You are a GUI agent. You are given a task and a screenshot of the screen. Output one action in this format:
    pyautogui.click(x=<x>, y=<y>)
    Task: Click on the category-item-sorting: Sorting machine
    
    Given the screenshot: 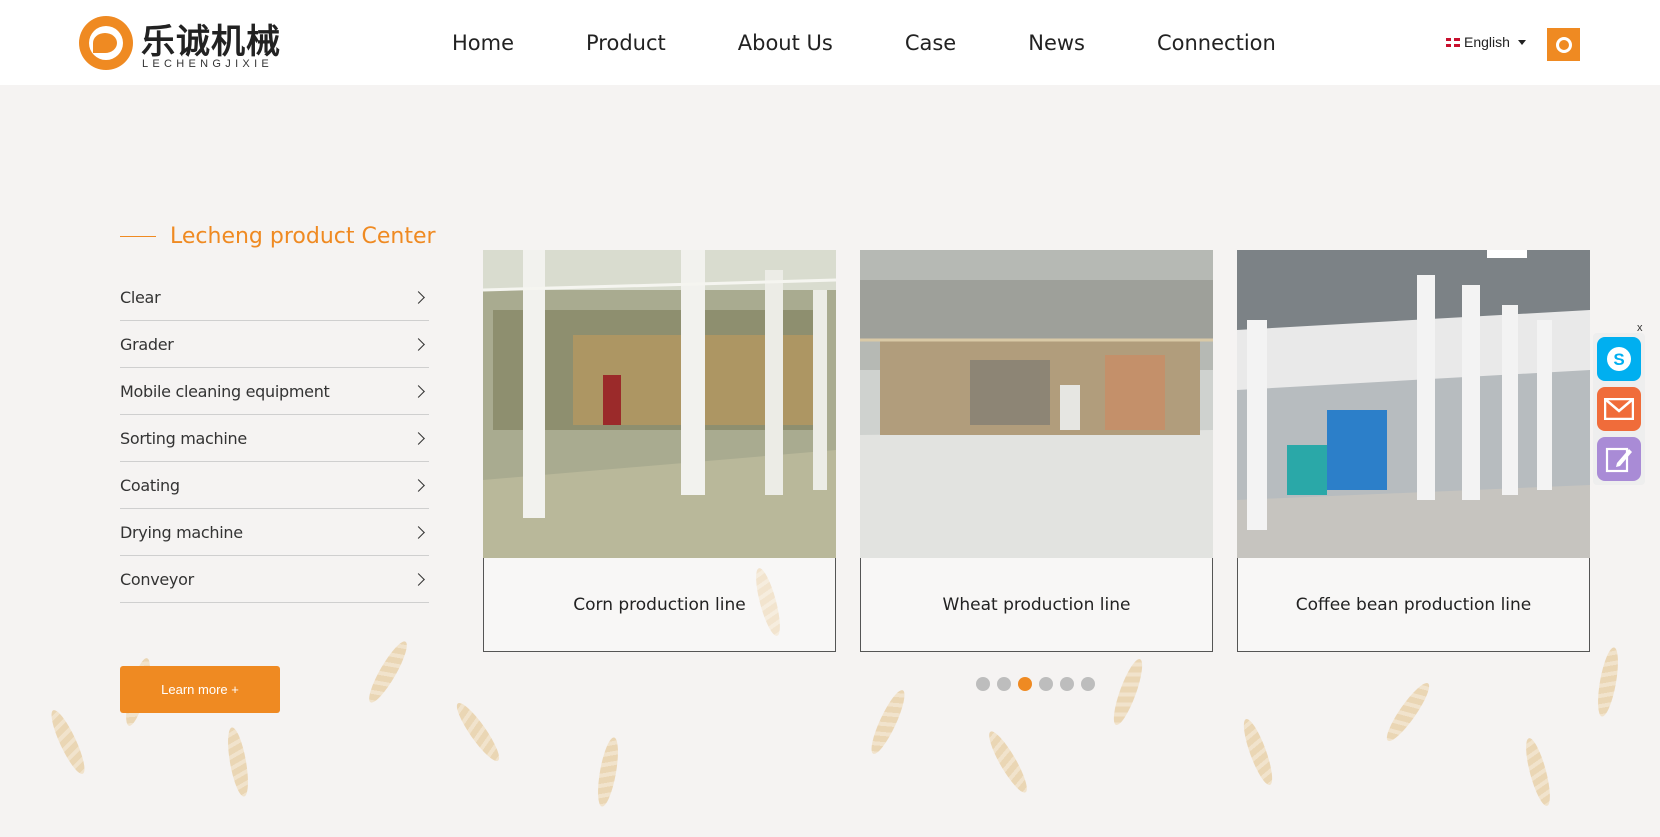 What is the action you would take?
    pyautogui.click(x=274, y=438)
    